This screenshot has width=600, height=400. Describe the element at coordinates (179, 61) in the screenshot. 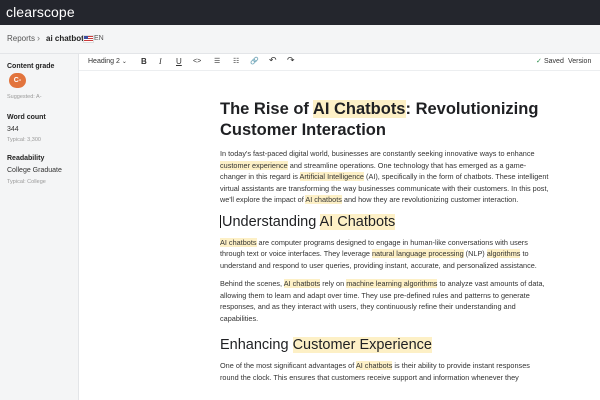

I see `underline-button: U` at that location.